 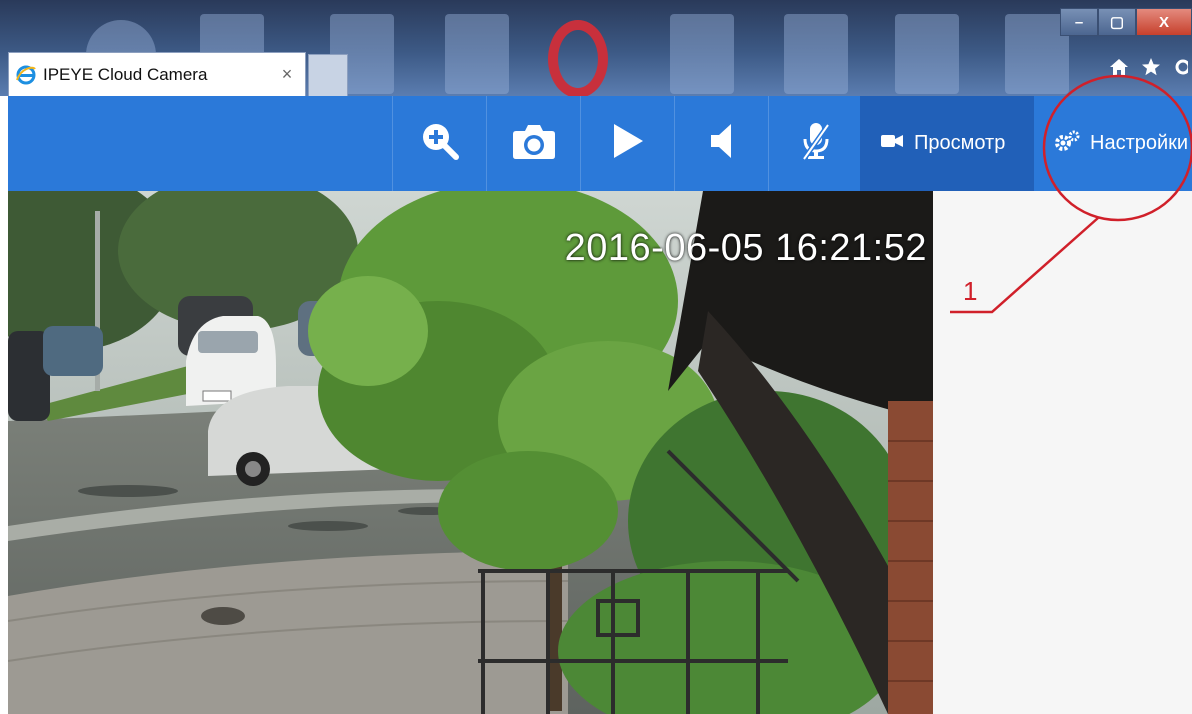 What do you see at coordinates (328, 75) in the screenshot?
I see `new-tab-button` at bounding box center [328, 75].